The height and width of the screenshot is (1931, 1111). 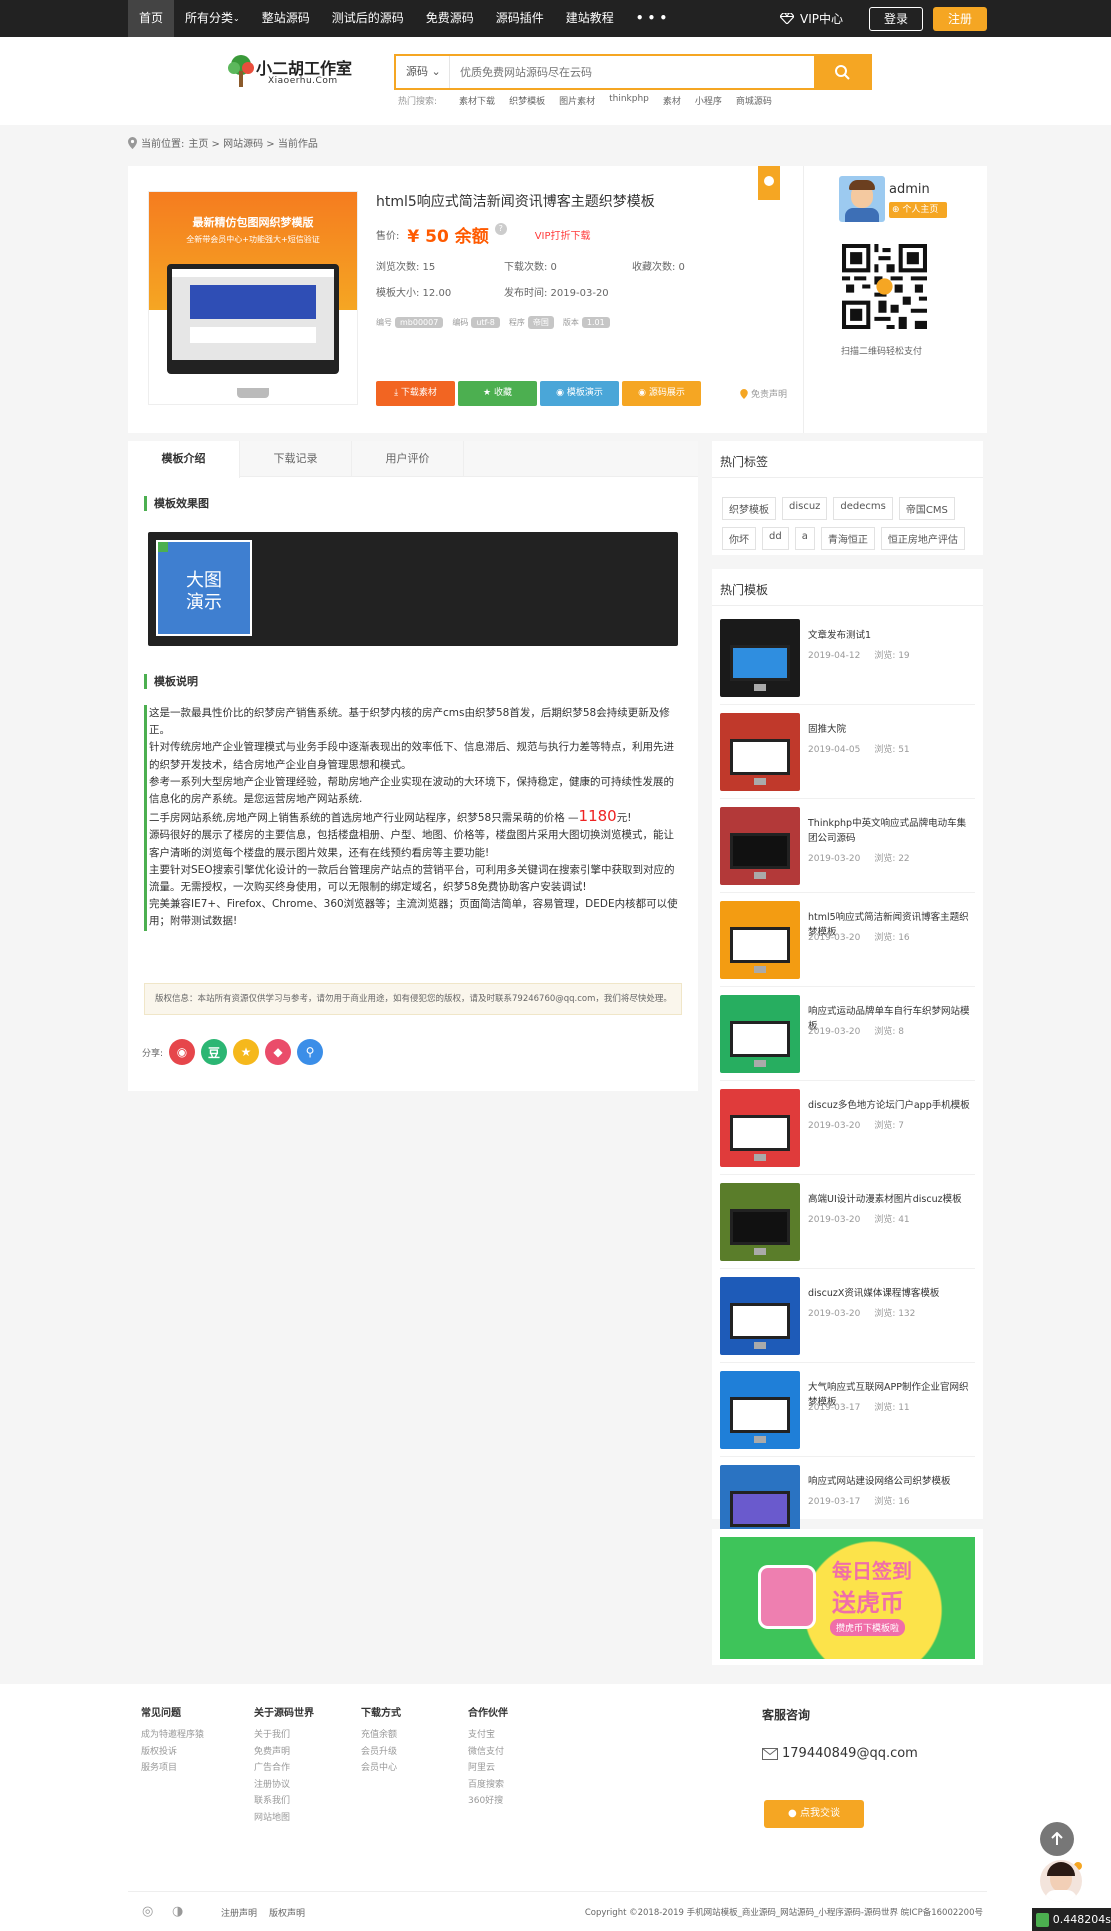 I want to click on tag-item: discuz, so click(x=805, y=508).